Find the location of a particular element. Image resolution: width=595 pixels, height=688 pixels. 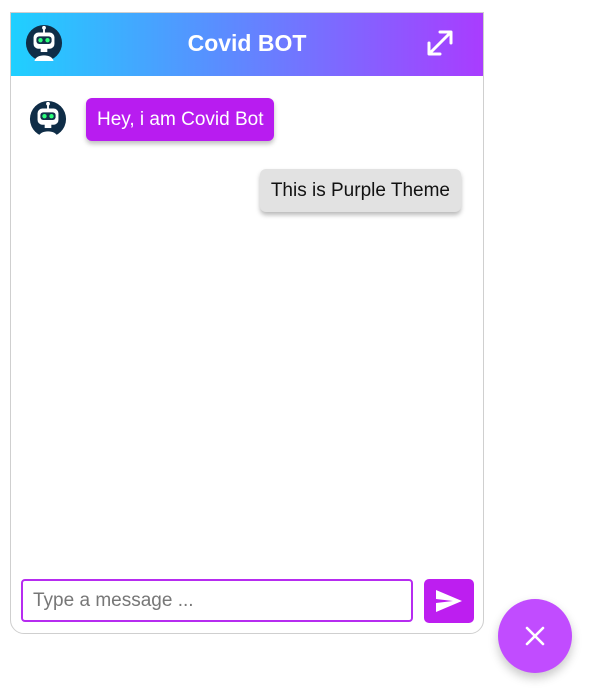

send-icon is located at coordinates (449, 601).